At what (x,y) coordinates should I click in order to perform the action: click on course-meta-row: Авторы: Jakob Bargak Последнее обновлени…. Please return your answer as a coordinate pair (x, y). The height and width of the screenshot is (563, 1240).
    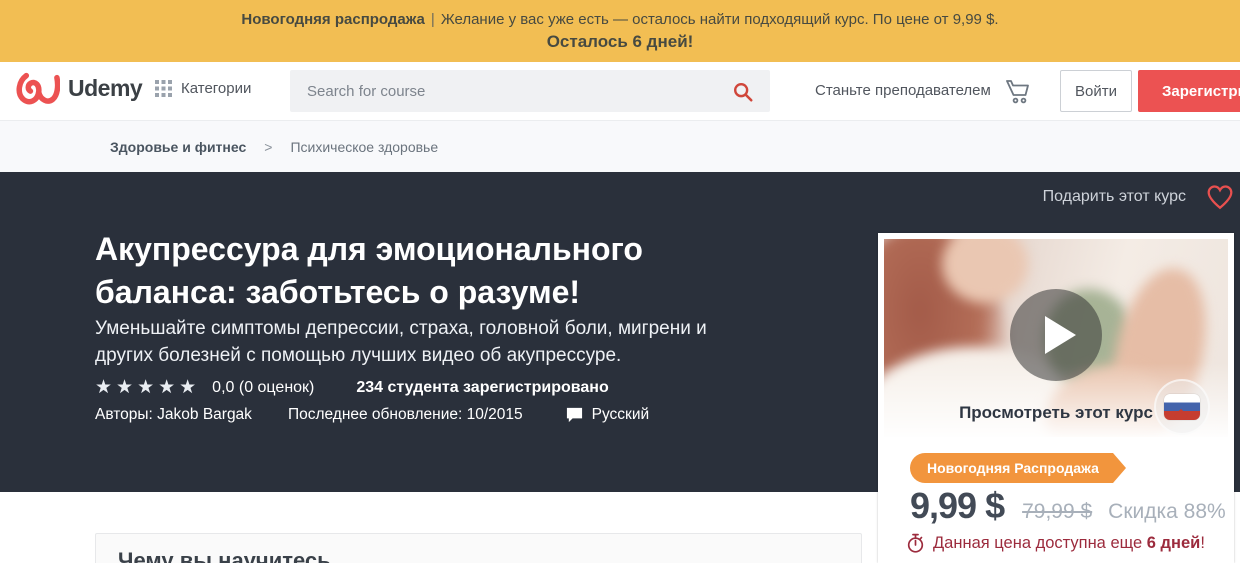
    Looking at the image, I should click on (372, 415).